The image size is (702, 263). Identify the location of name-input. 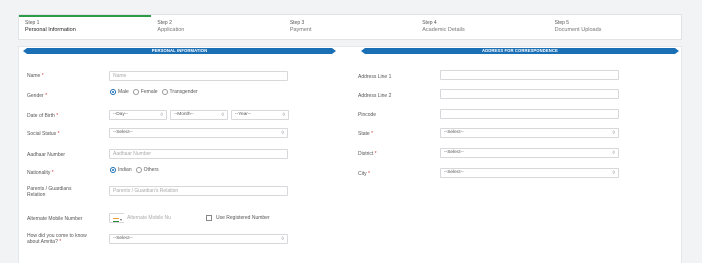
(198, 76).